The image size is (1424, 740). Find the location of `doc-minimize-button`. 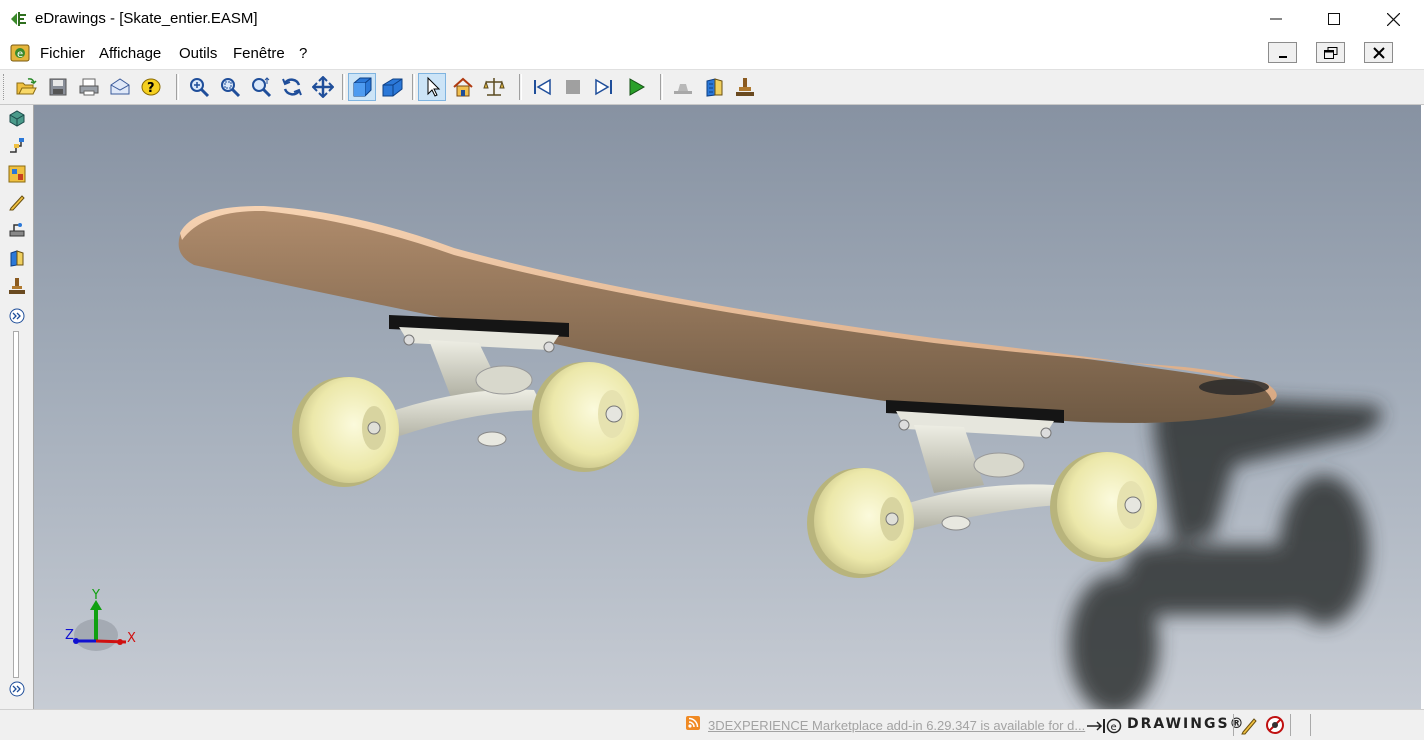

doc-minimize-button is located at coordinates (1282, 52).